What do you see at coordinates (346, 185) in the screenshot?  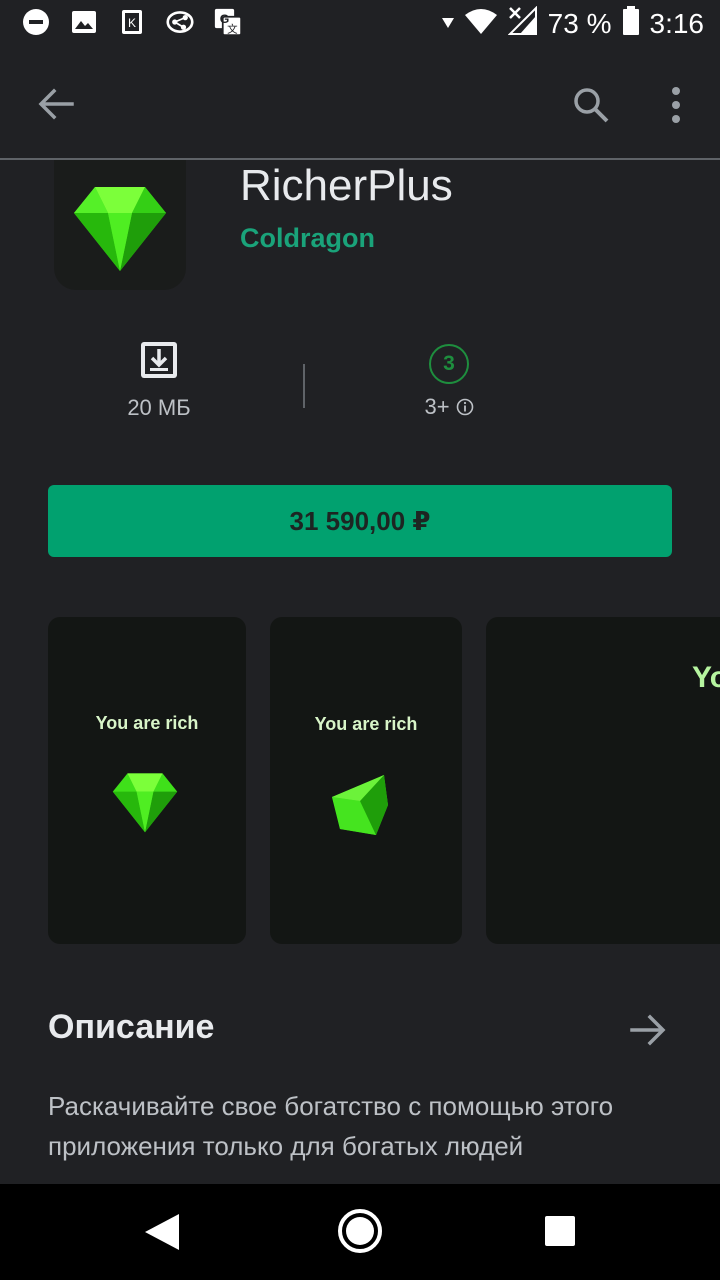 I see `app-title: RicherPlus` at bounding box center [346, 185].